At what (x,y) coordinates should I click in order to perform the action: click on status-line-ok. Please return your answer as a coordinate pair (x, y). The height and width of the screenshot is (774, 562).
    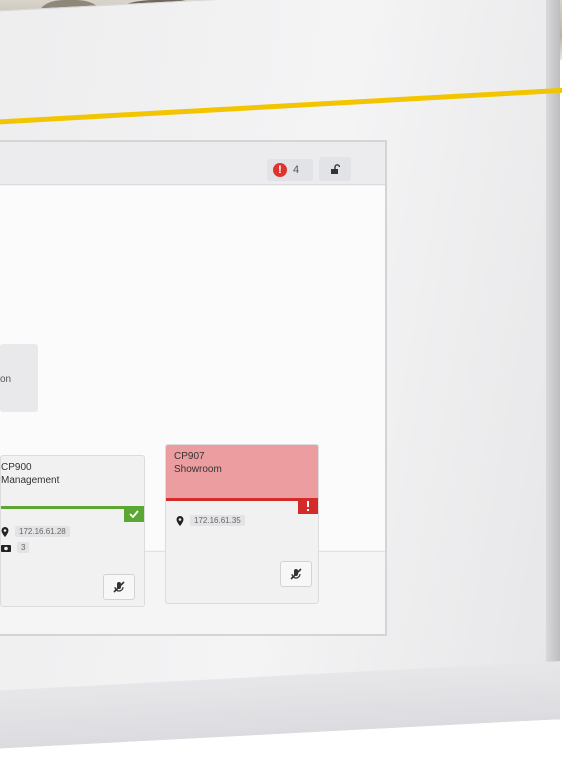
    Looking at the image, I should click on (72, 507).